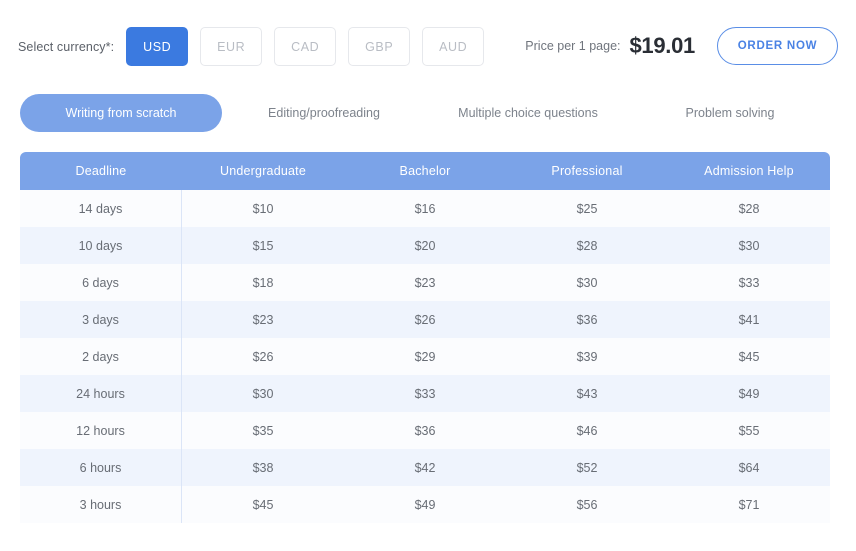 This screenshot has width=856, height=551. What do you see at coordinates (749, 430) in the screenshot?
I see `cell-price: $55` at bounding box center [749, 430].